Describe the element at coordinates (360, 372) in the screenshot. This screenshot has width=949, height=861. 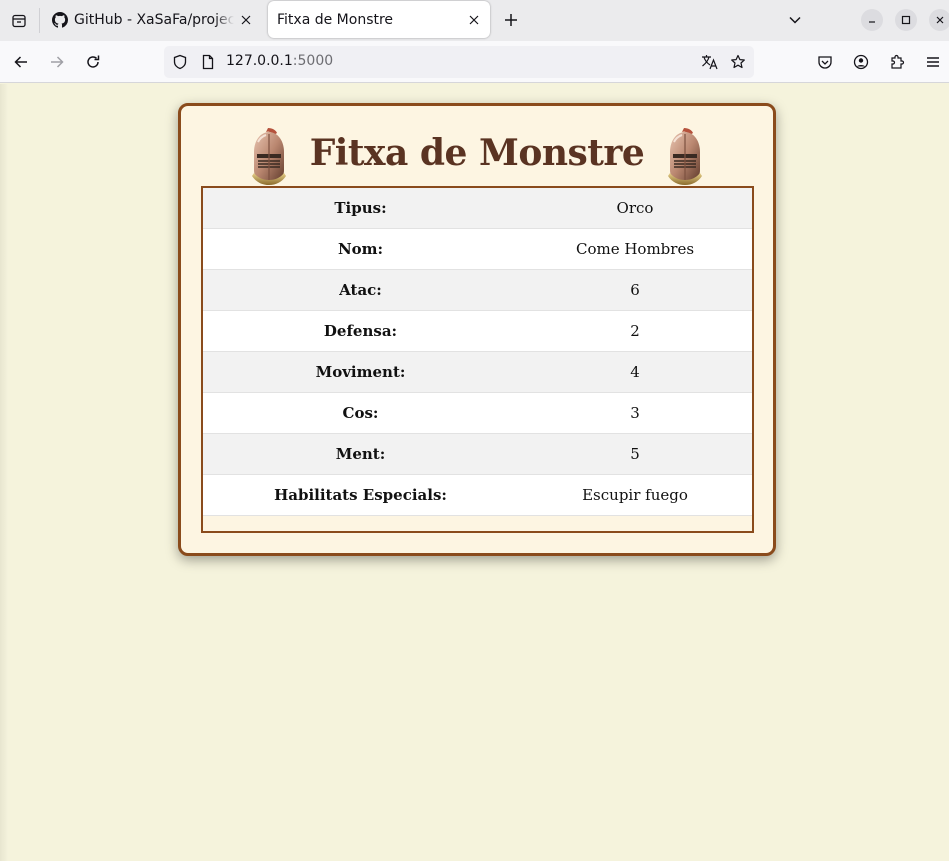
I see `stat-label: Moviment:` at that location.